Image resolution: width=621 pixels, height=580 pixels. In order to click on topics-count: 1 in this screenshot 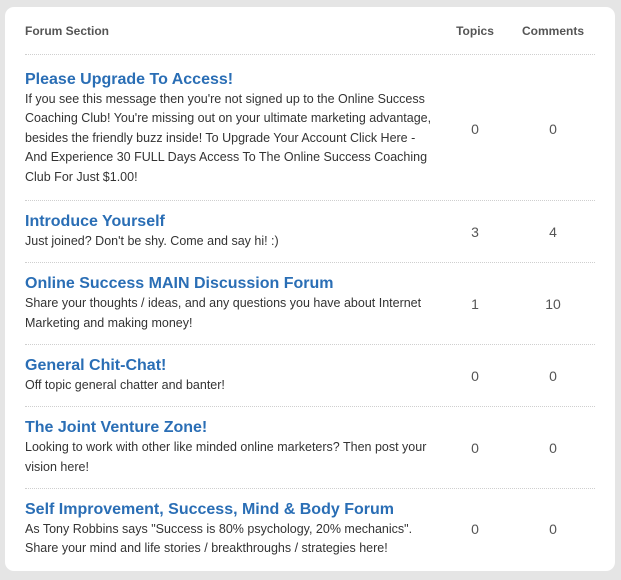, I will do `click(475, 303)`.